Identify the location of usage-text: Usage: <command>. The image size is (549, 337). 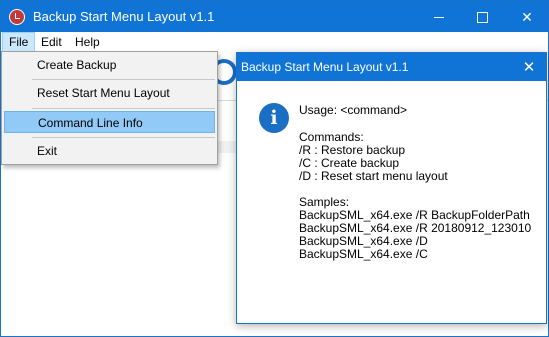
(353, 110).